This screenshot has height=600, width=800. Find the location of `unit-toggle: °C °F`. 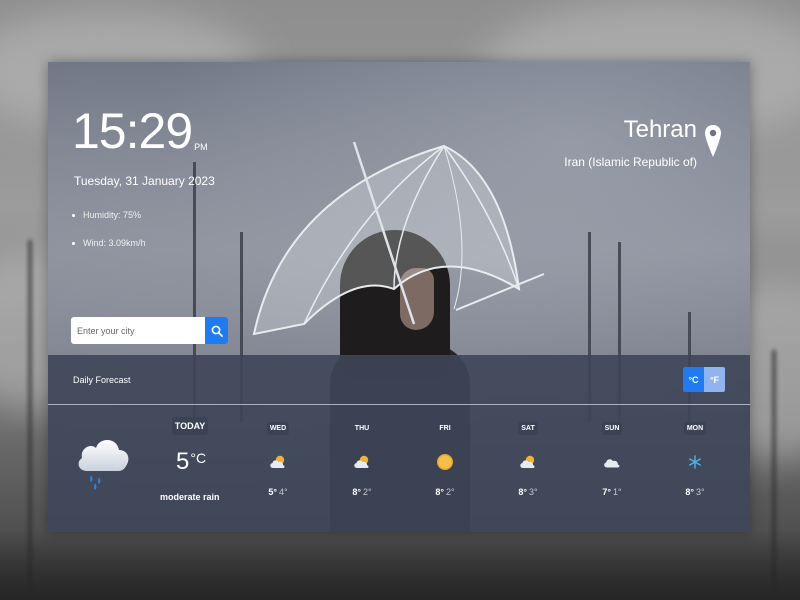

unit-toggle: °C °F is located at coordinates (704, 379).